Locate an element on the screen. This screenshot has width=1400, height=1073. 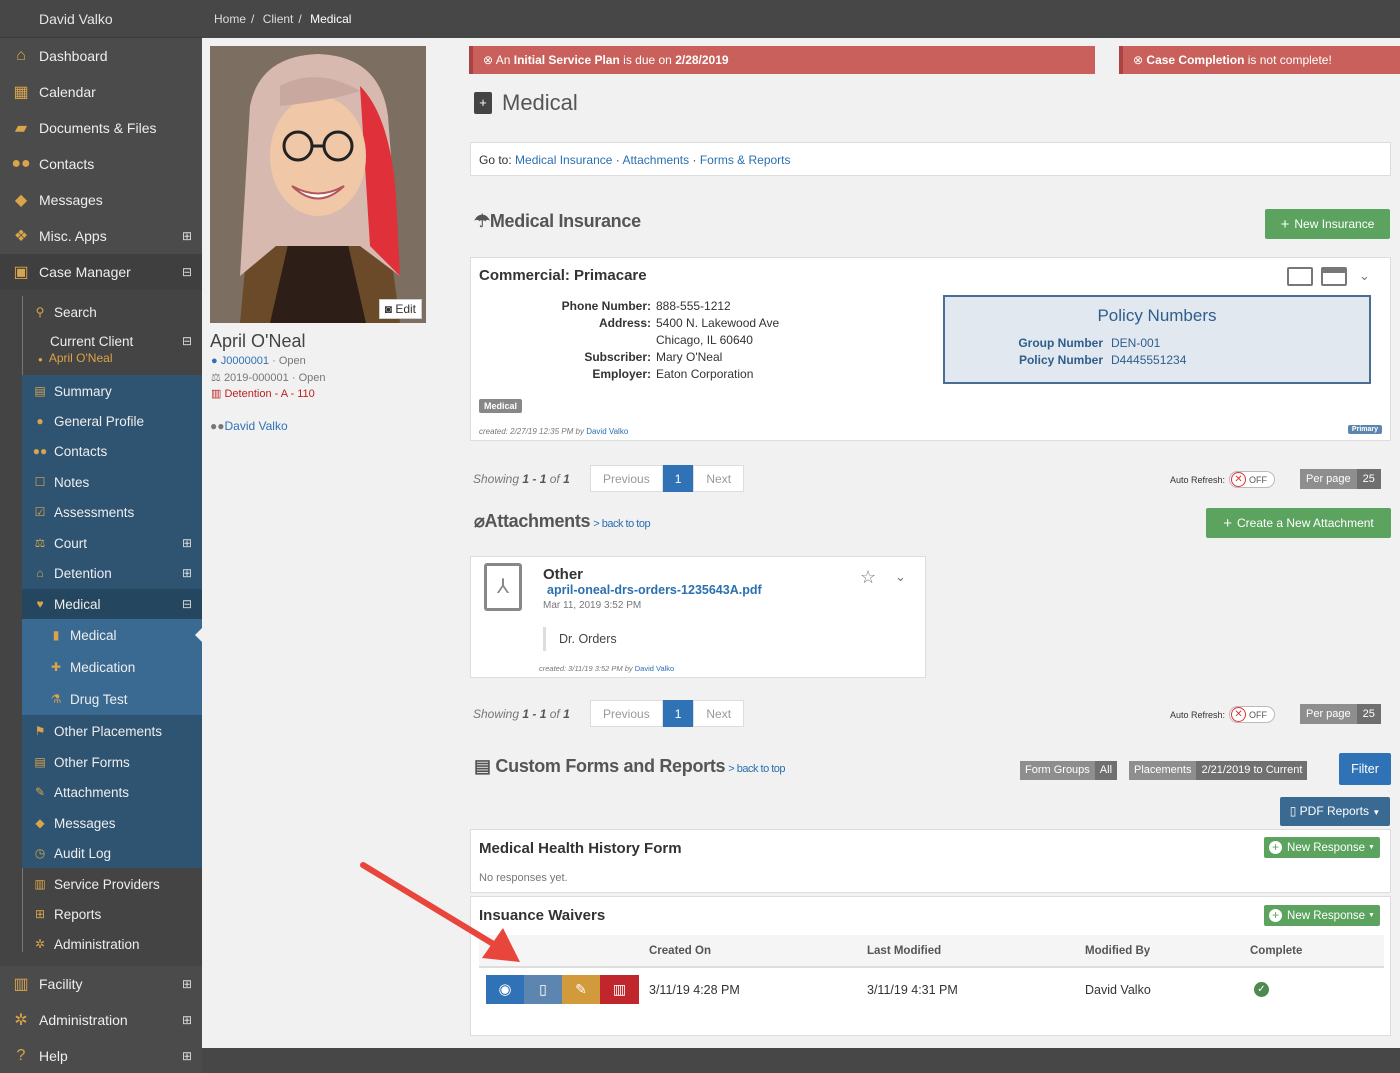
column-header: Modified By is located at coordinates (1117, 951).